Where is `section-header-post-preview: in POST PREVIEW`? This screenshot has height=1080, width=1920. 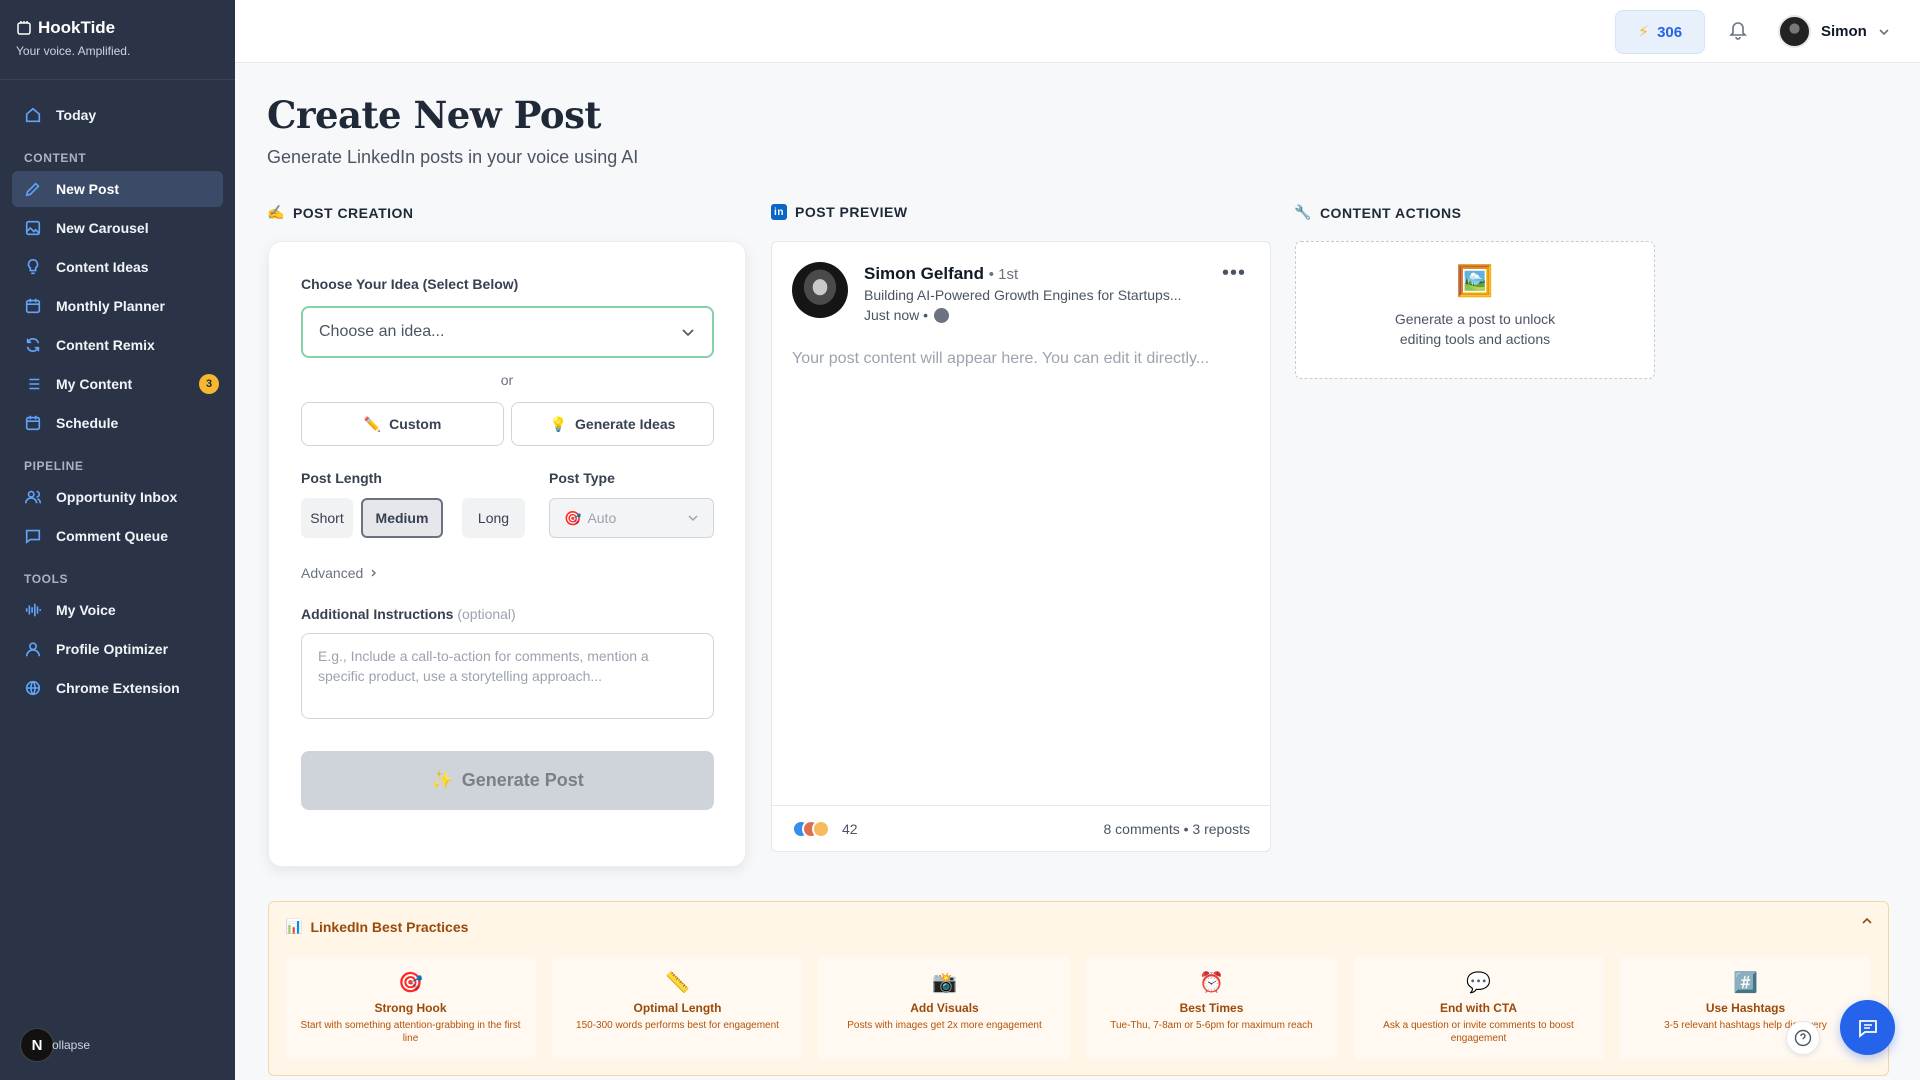 section-header-post-preview: in POST PREVIEW is located at coordinates (839, 212).